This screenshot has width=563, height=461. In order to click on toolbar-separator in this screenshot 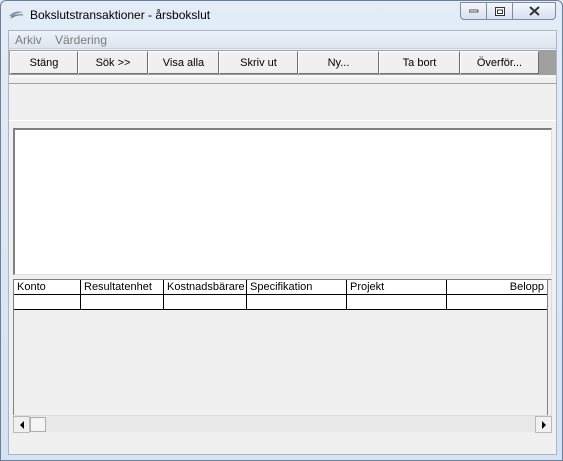, I will do `click(282, 76)`.